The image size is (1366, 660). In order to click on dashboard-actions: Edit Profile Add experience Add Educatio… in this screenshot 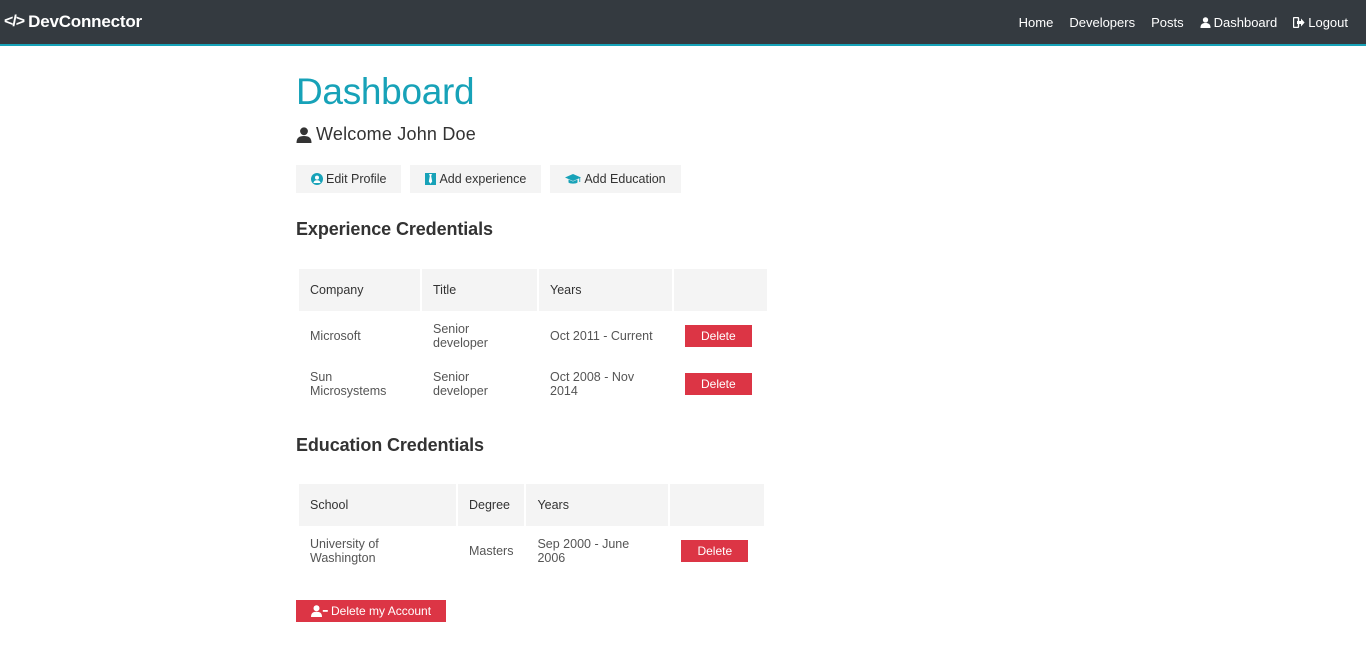, I will do `click(493, 179)`.